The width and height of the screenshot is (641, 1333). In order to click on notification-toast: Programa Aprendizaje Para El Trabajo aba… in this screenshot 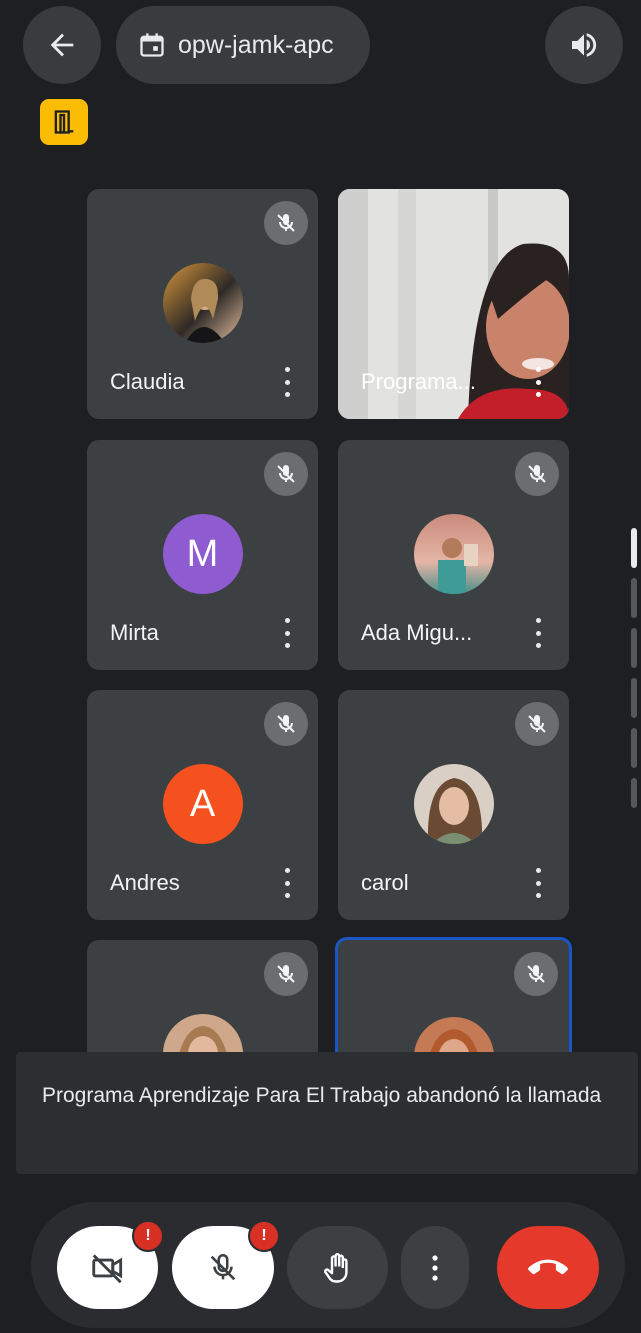, I will do `click(327, 1113)`.